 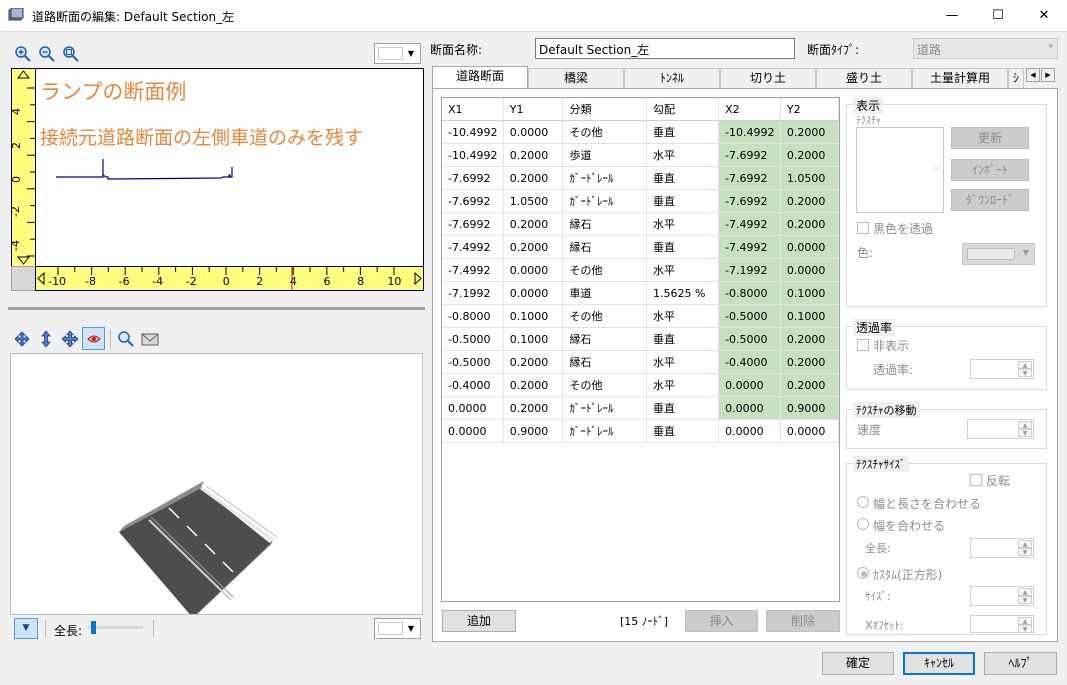 I want to click on length-slider, so click(x=115, y=627).